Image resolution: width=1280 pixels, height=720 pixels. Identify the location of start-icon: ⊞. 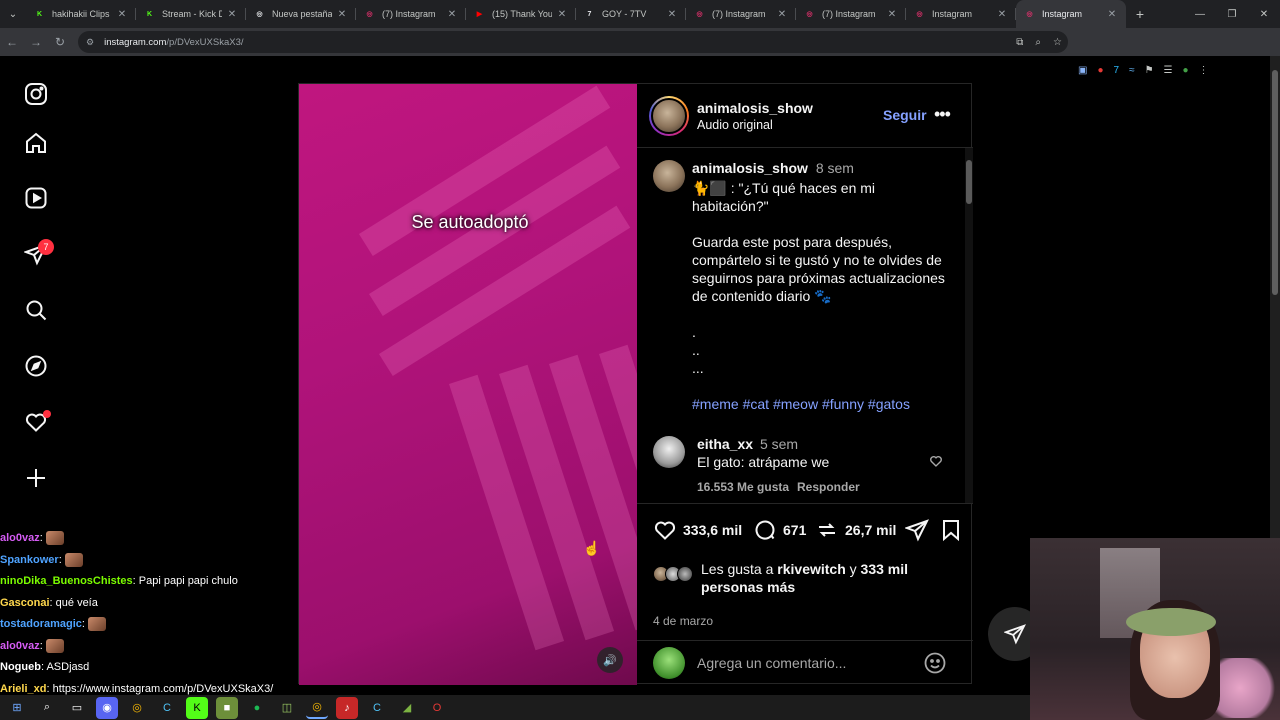
(17, 708).